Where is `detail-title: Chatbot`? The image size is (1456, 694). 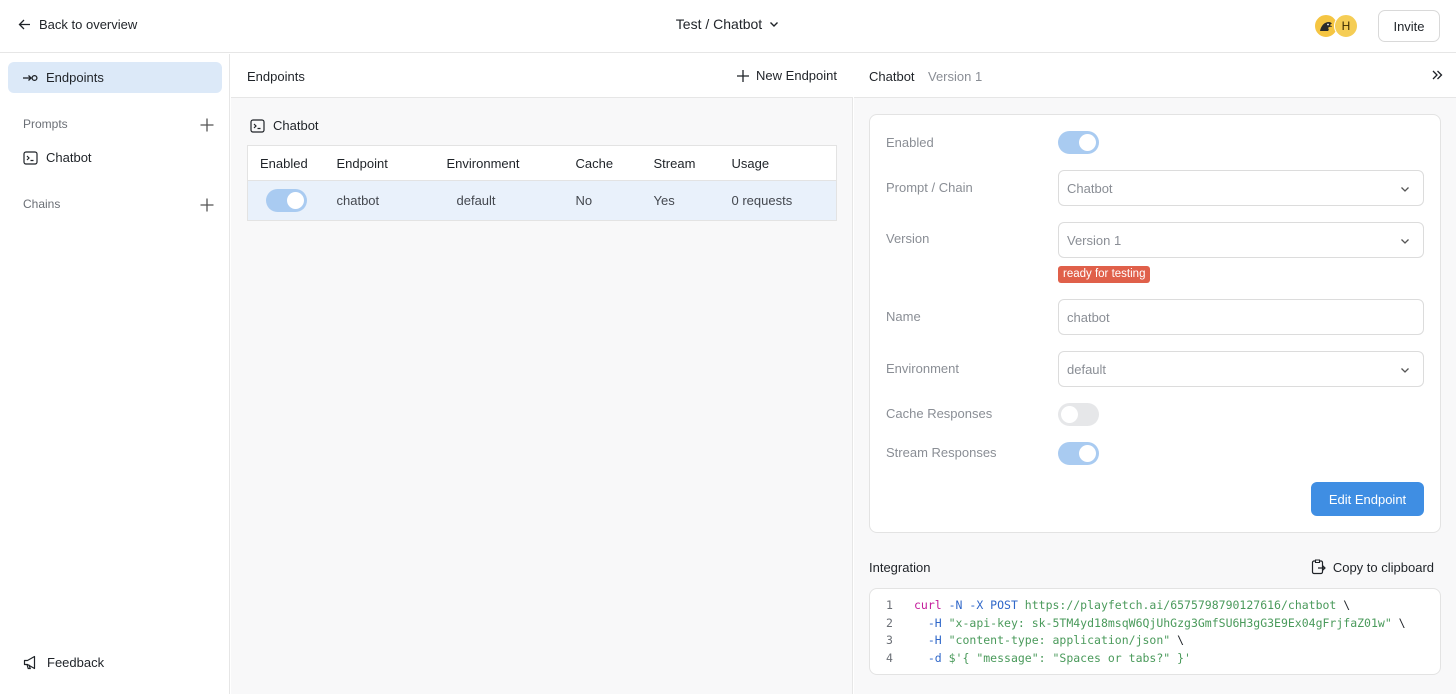
detail-title: Chatbot is located at coordinates (892, 76).